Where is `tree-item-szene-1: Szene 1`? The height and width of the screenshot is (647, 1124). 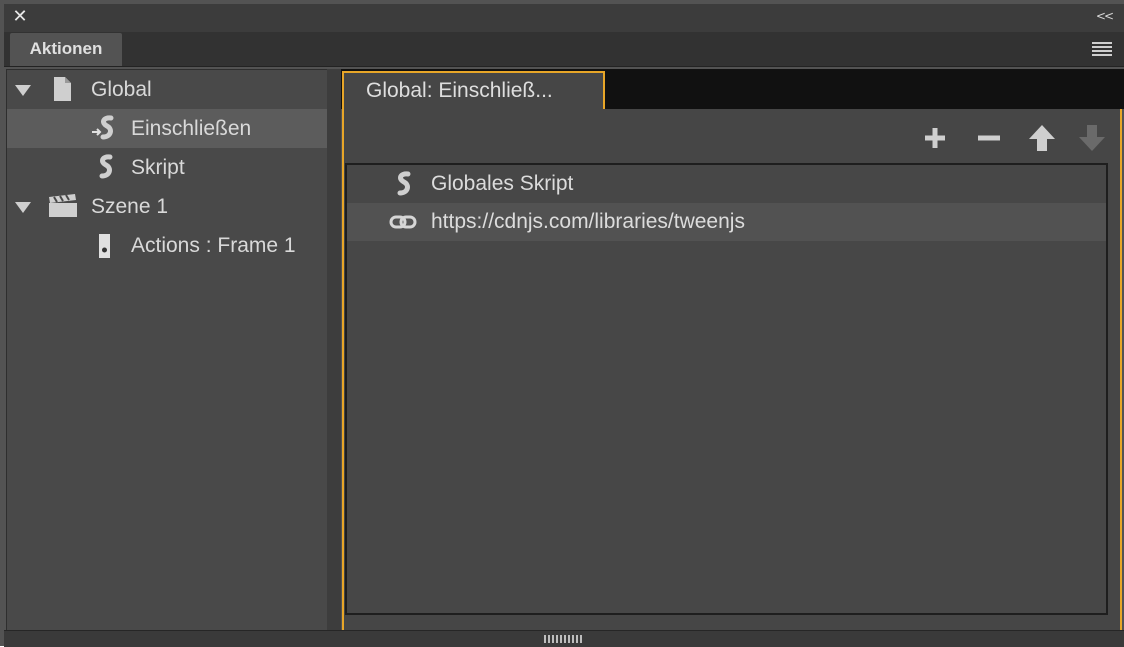
tree-item-szene-1: Szene 1 is located at coordinates (167, 206).